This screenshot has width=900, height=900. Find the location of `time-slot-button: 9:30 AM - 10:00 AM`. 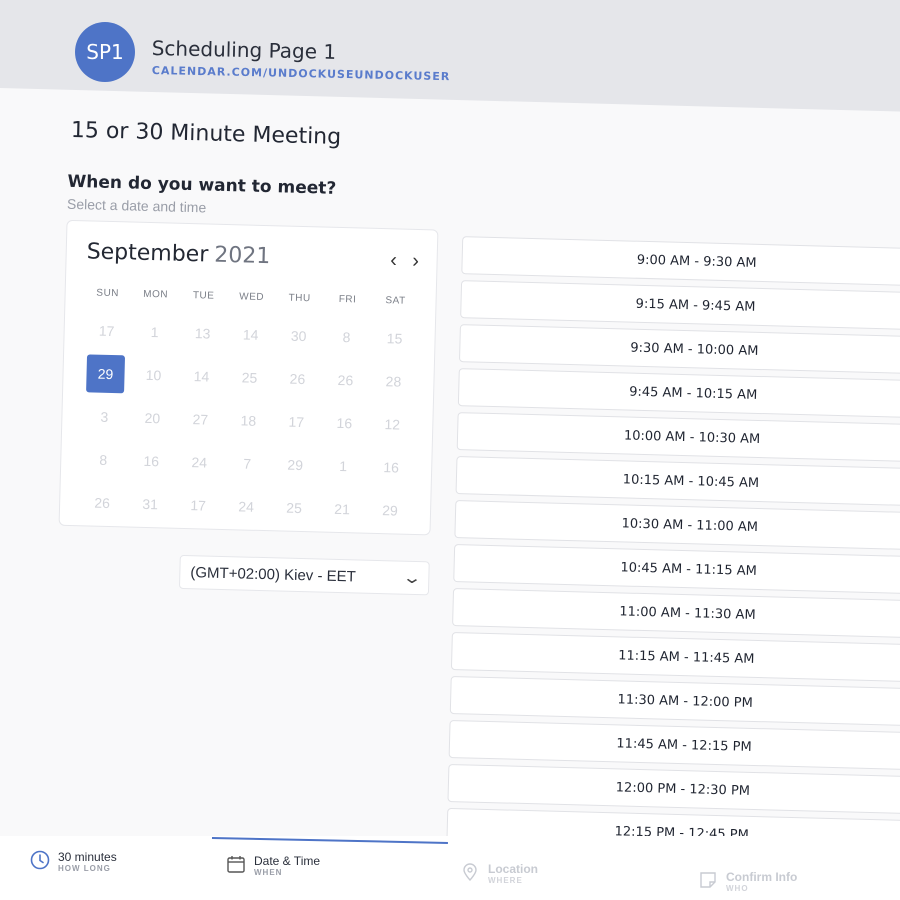

time-slot-button: 9:30 AM - 10:00 AM is located at coordinates (679, 349).